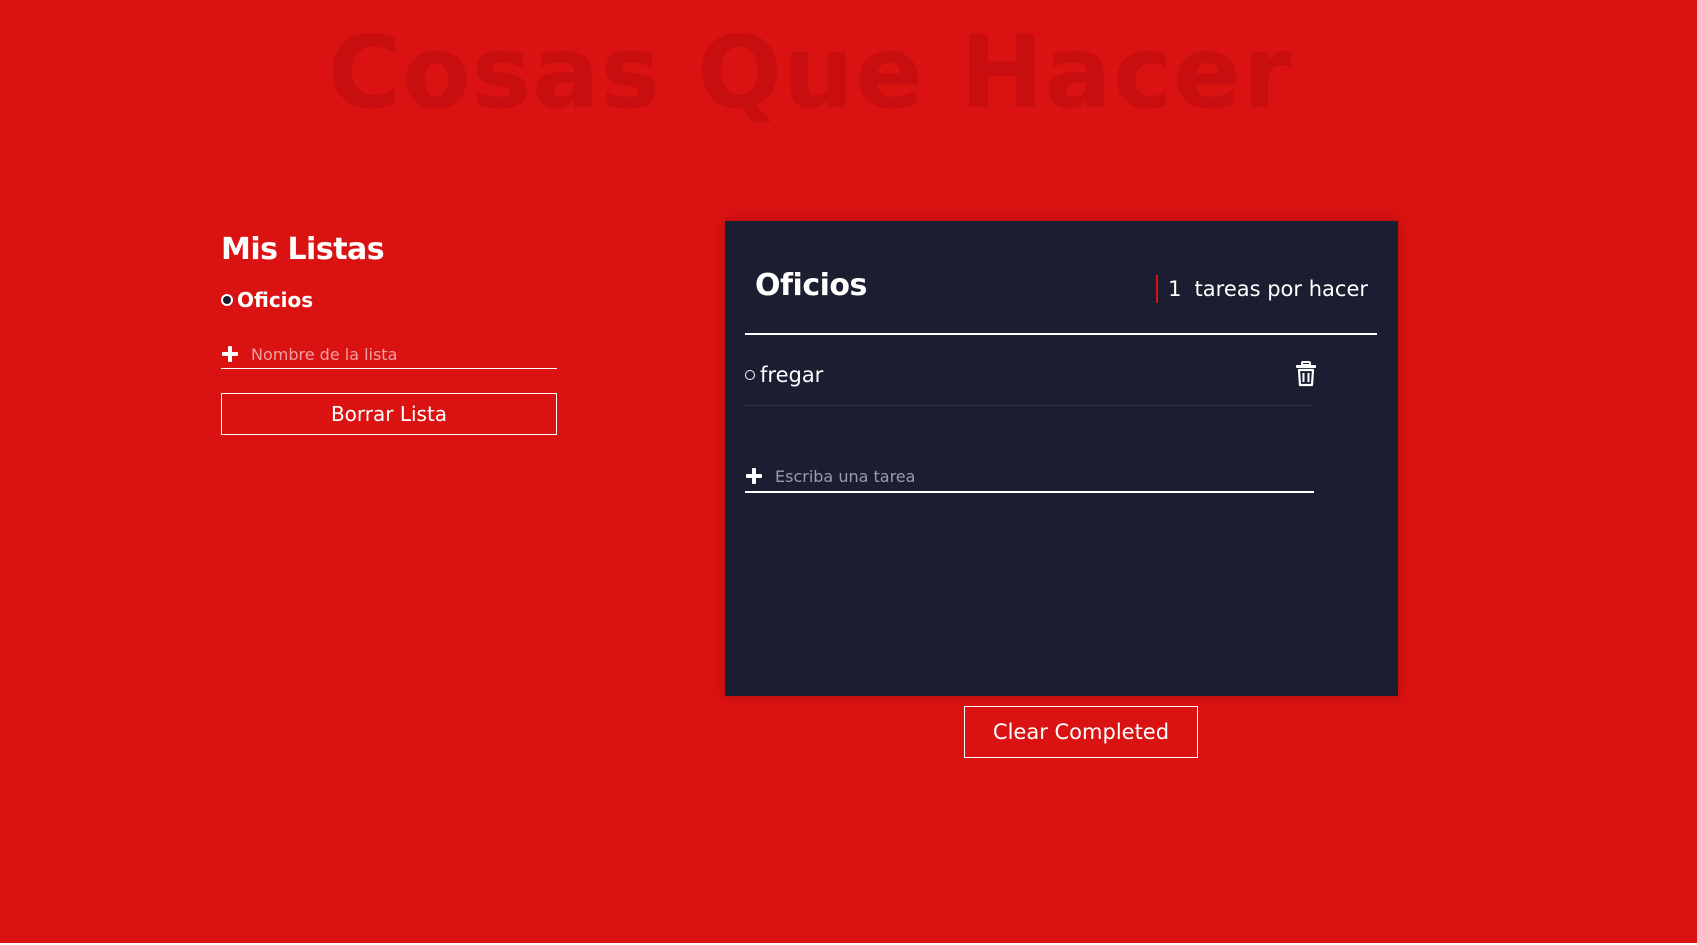 Image resolution: width=1697 pixels, height=945 pixels. What do you see at coordinates (1031, 381) in the screenshot?
I see `task-row: fregar` at bounding box center [1031, 381].